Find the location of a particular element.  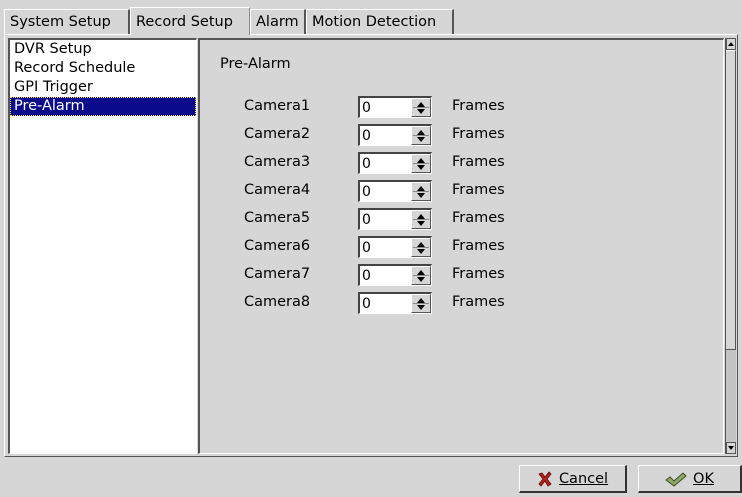

camera4-frames-input is located at coordinates (385, 191).